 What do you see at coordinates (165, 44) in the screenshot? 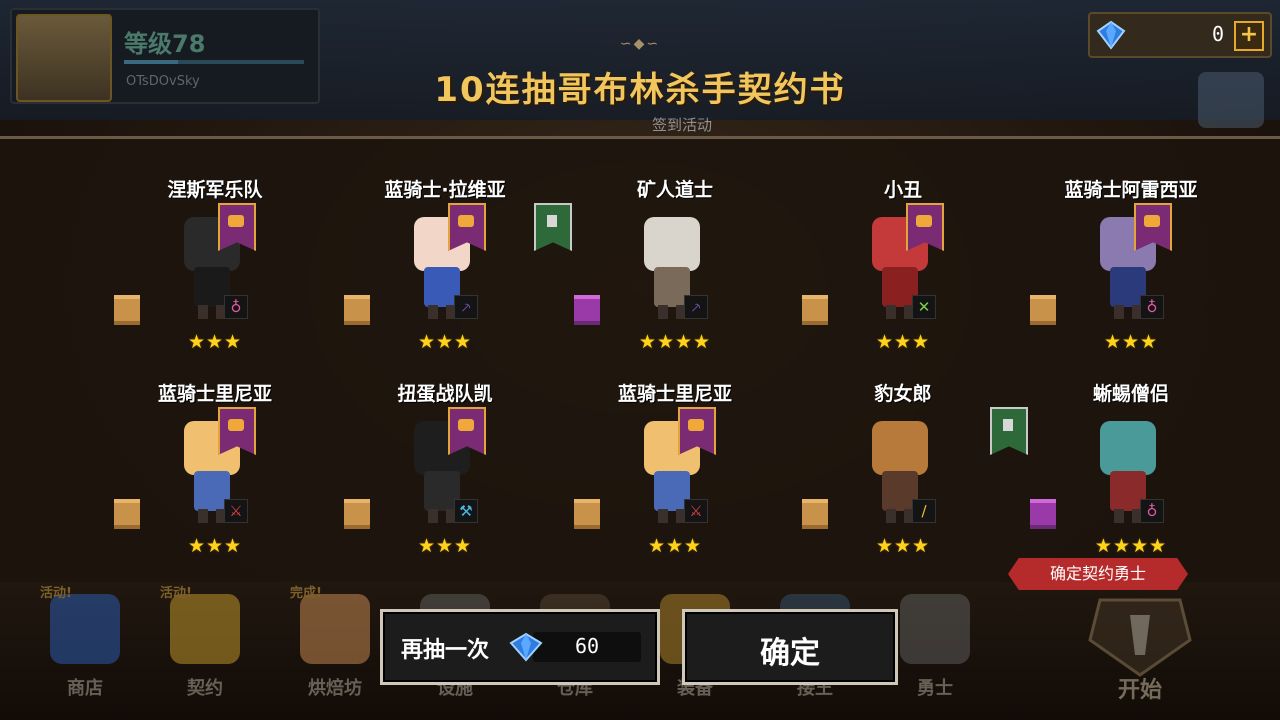
I see `player-level: 等级78` at bounding box center [165, 44].